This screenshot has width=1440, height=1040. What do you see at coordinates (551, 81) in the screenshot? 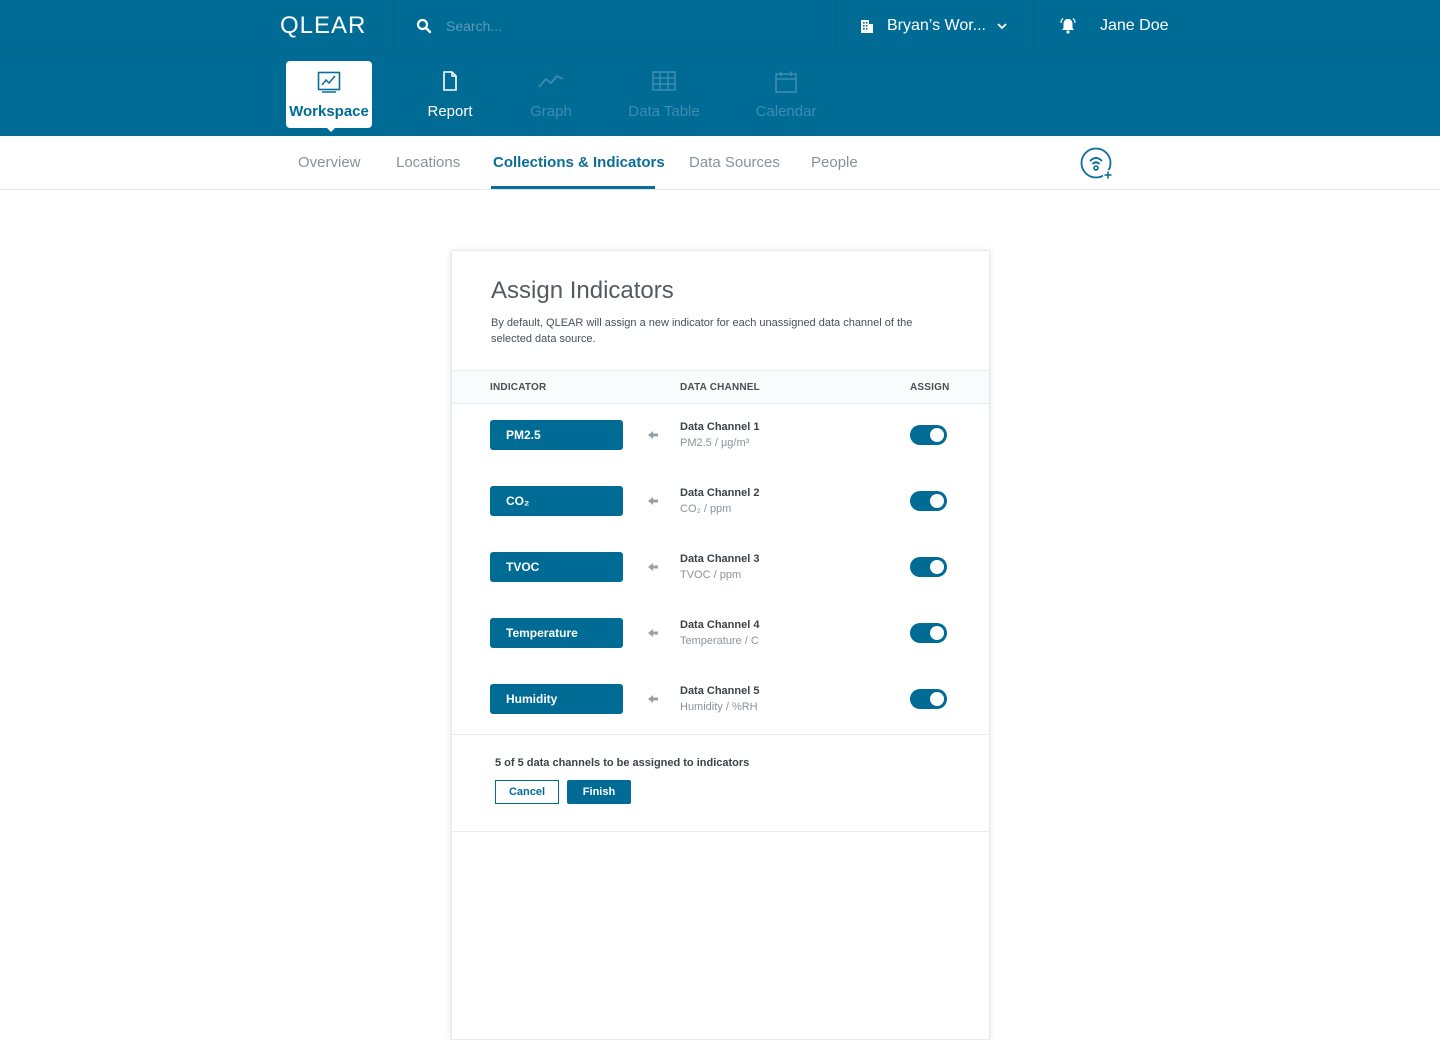
I see `line-graph-icon` at bounding box center [551, 81].